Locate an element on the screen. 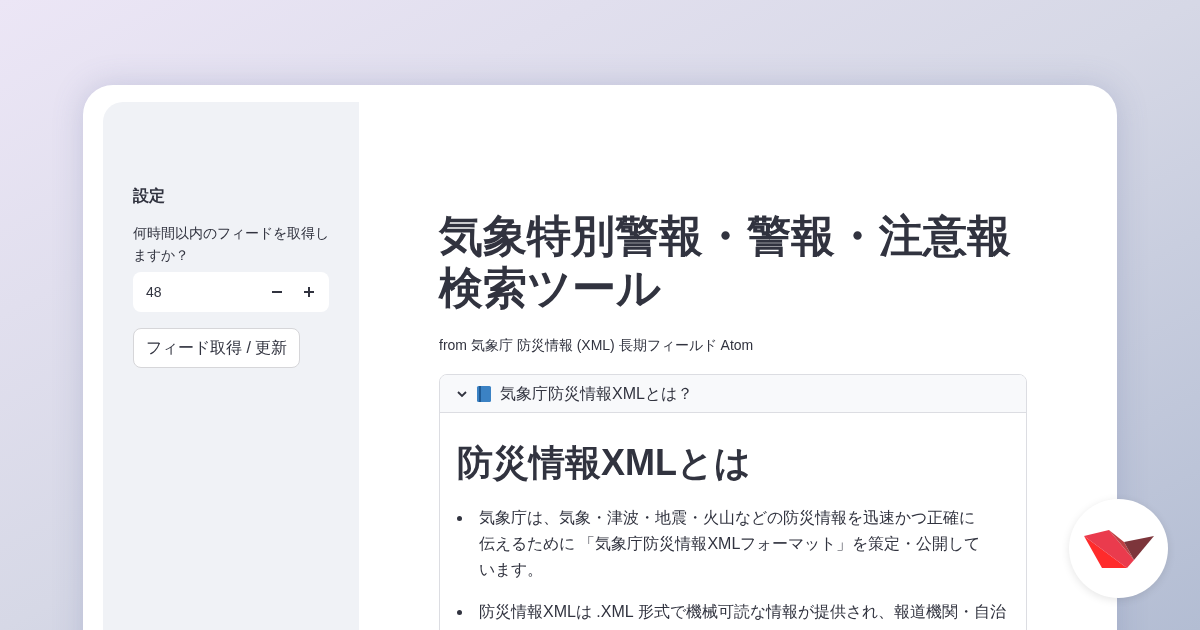  input-value: 48 is located at coordinates (154, 292).